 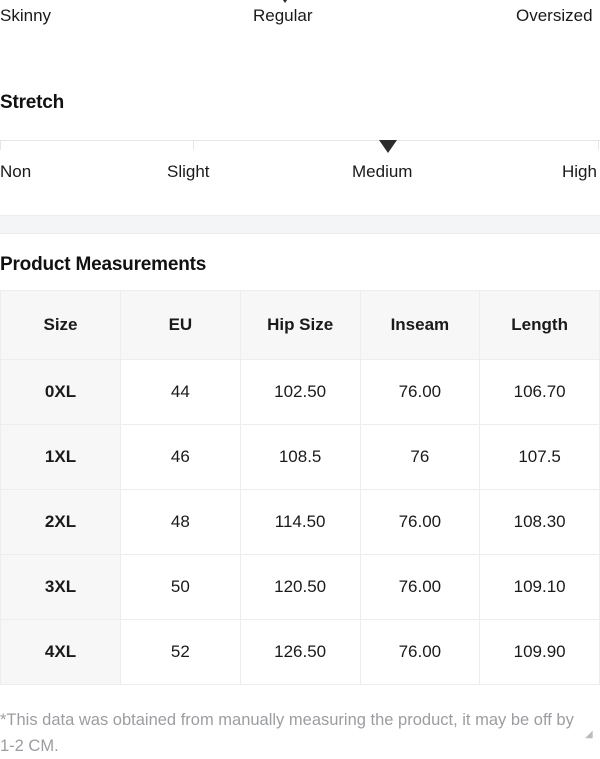 I want to click on cell-hip: 126.50, so click(x=300, y=652).